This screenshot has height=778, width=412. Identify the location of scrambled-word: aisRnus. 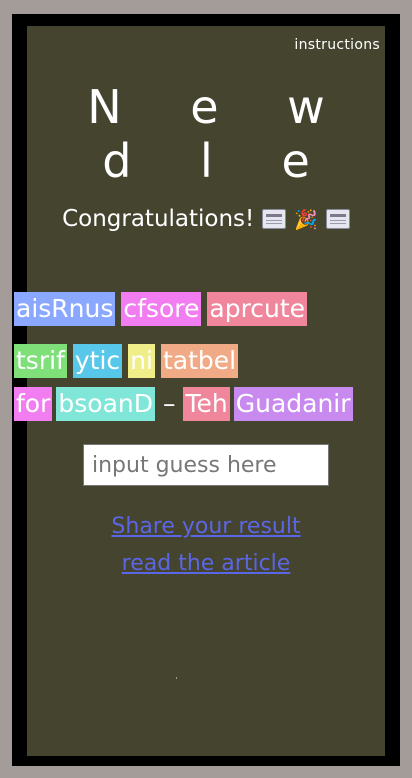
(65, 309).